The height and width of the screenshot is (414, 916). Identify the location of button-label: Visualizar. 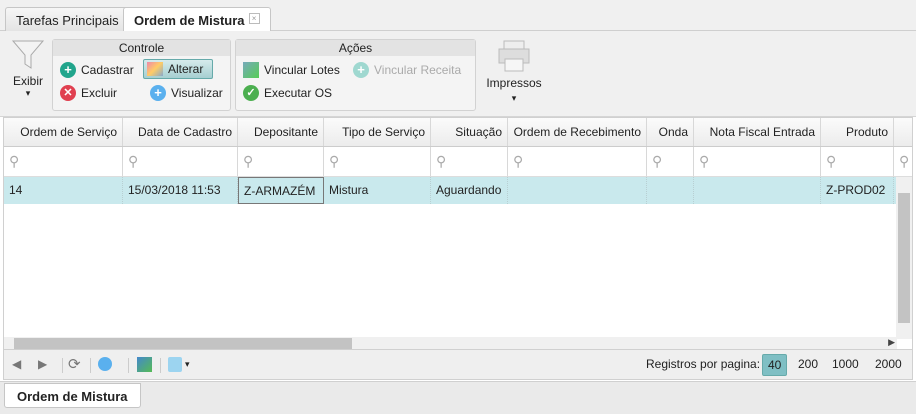
(197, 93).